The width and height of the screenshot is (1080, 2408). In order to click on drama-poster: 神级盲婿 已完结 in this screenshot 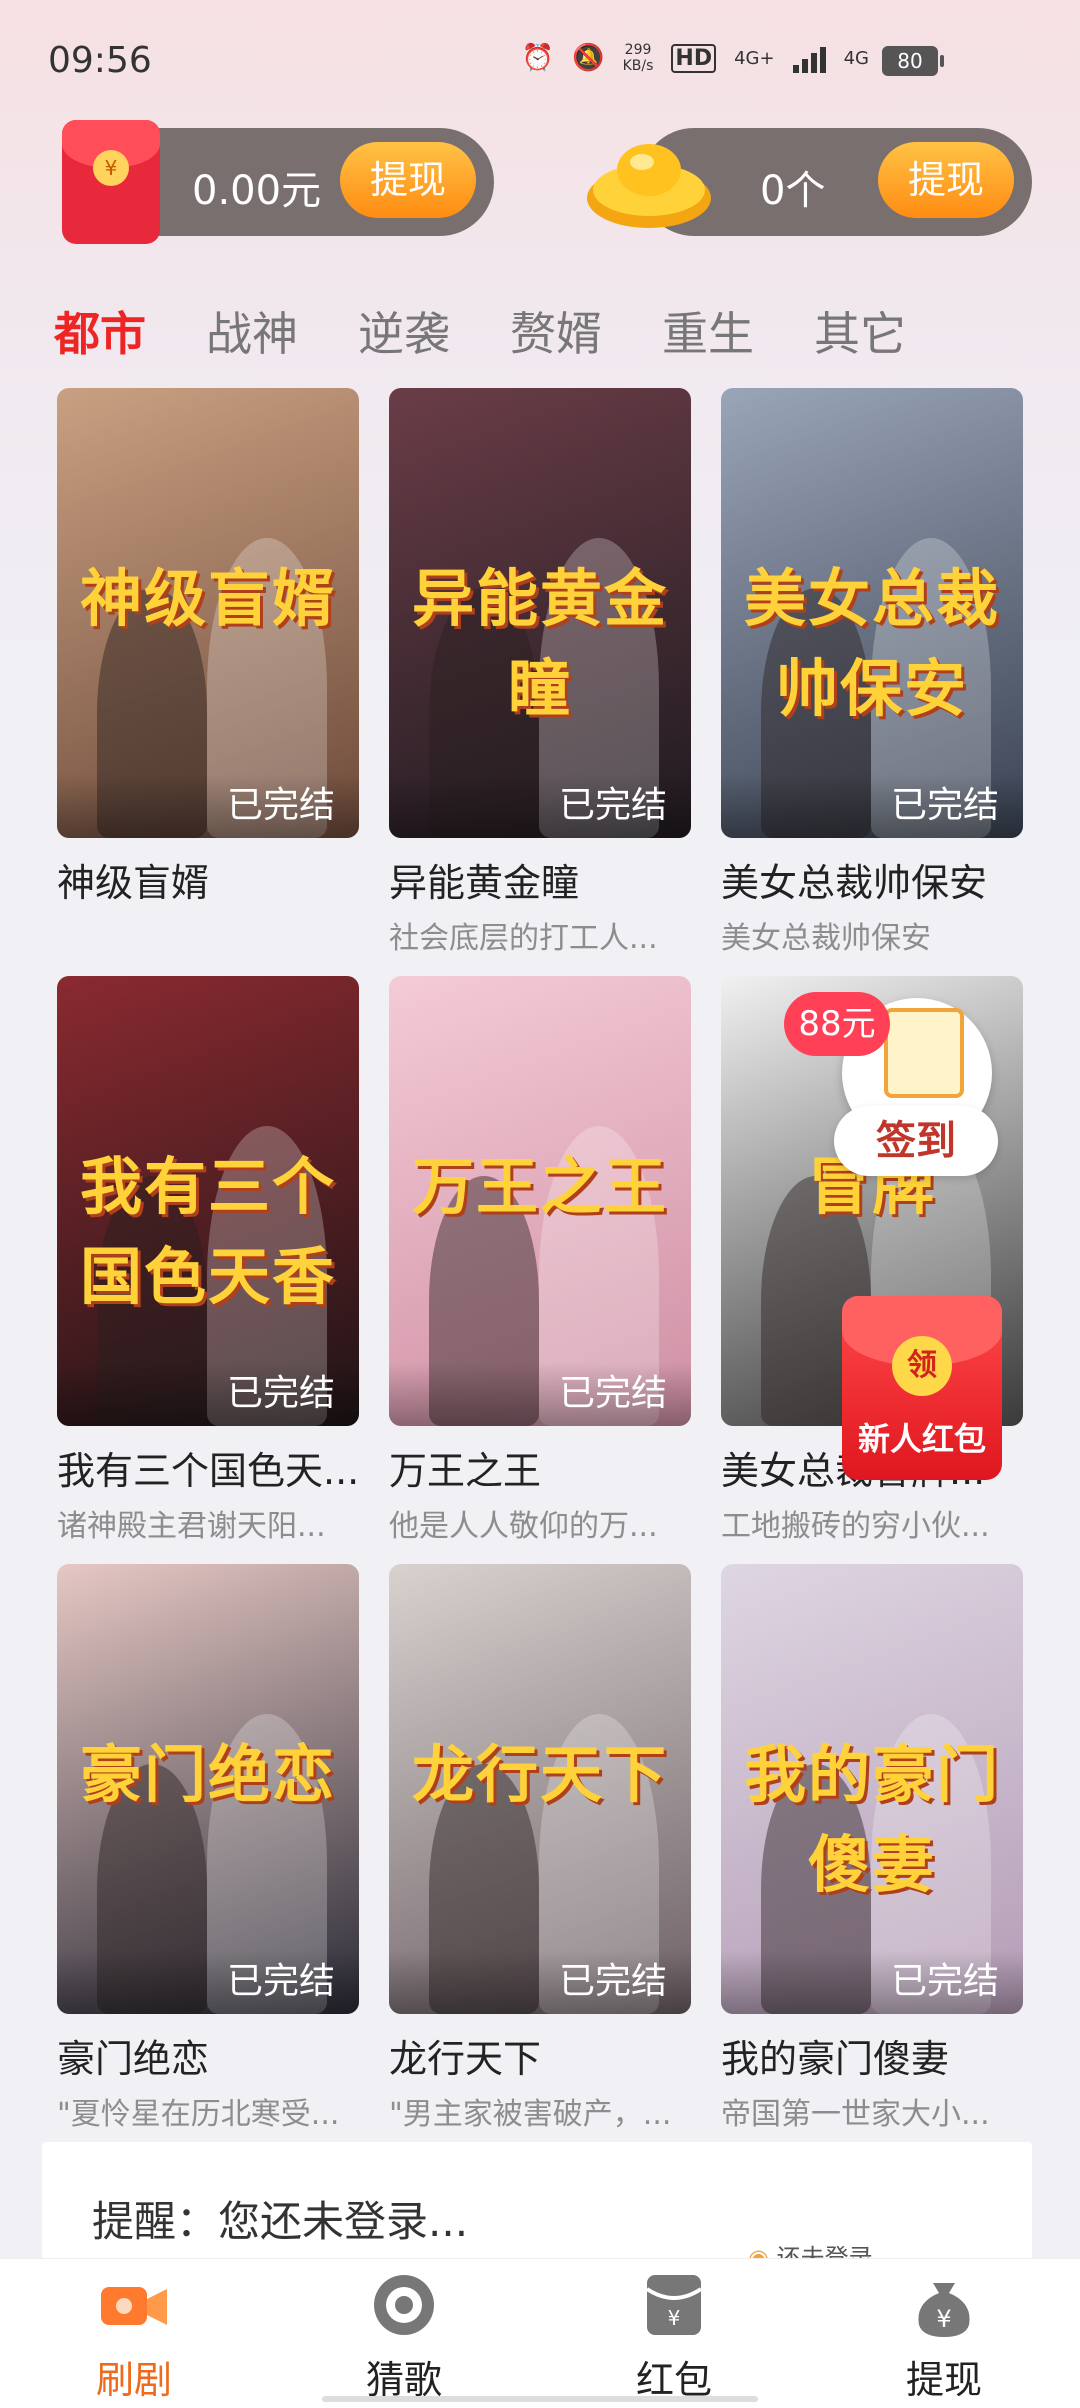, I will do `click(208, 613)`.